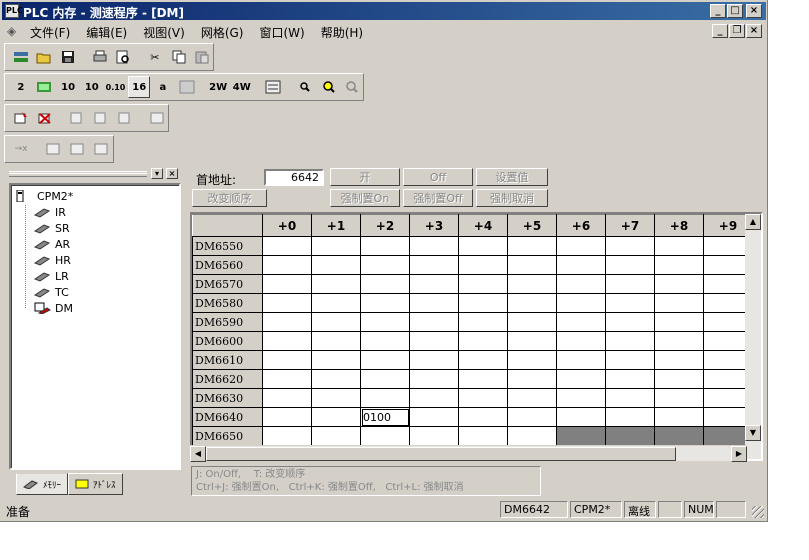 The height and width of the screenshot is (560, 809). Describe the element at coordinates (53, 308) in the screenshot. I see `tree-item-dm: DM` at that location.